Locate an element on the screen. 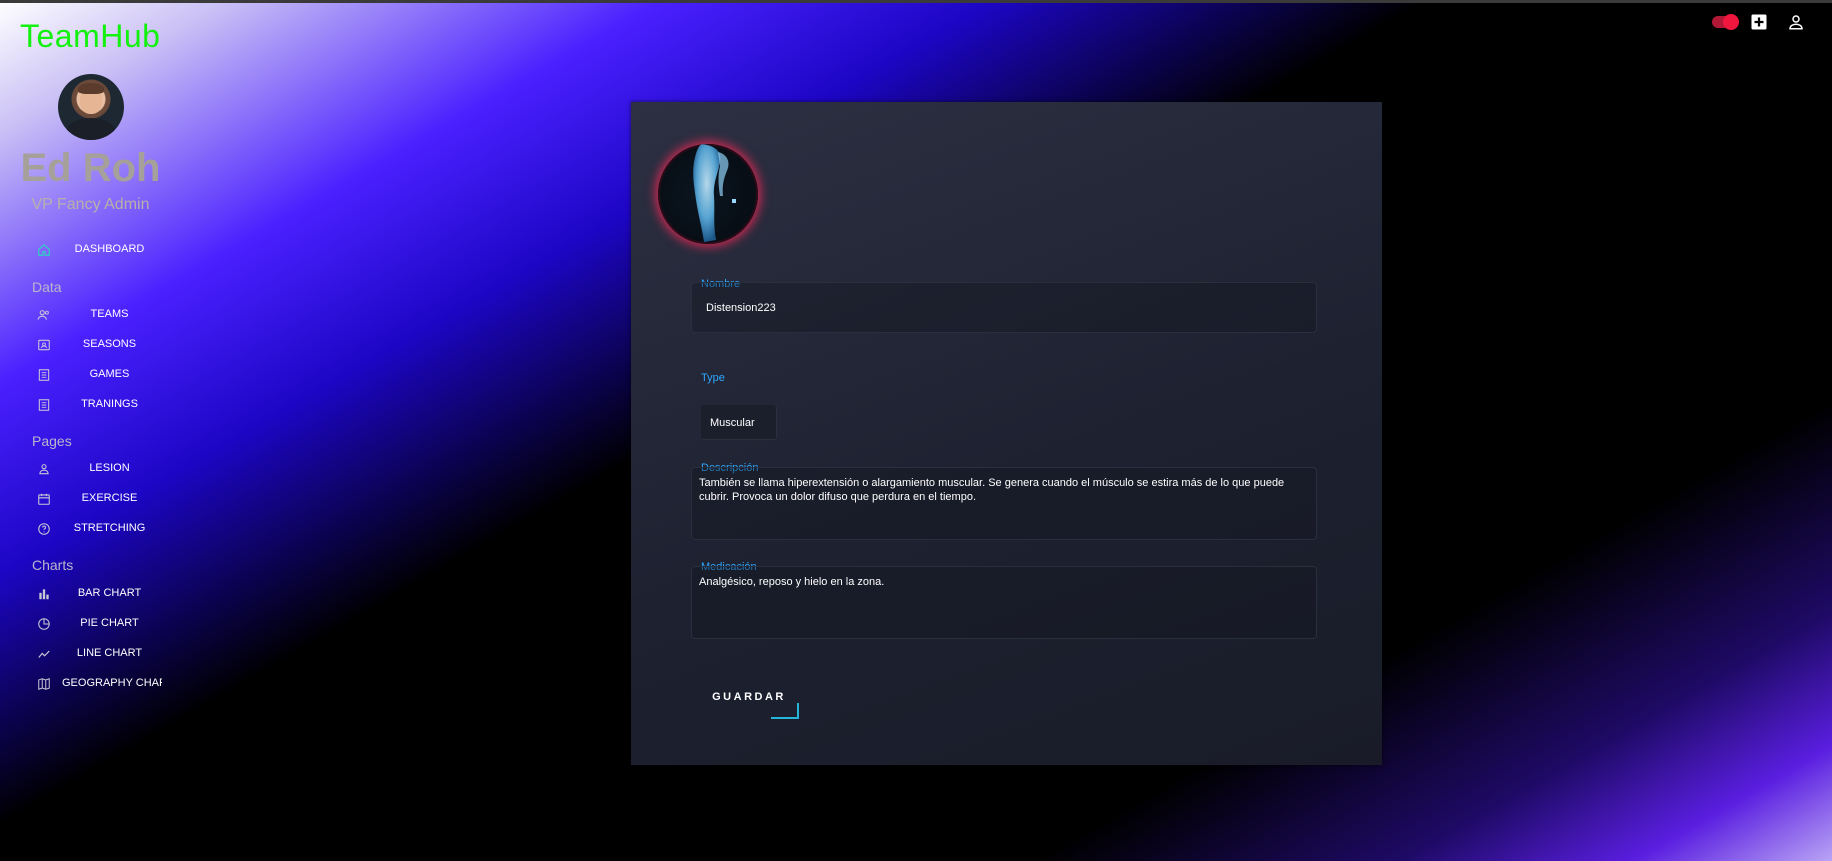 The image size is (1832, 861). type-select: Muscular is located at coordinates (739, 422).